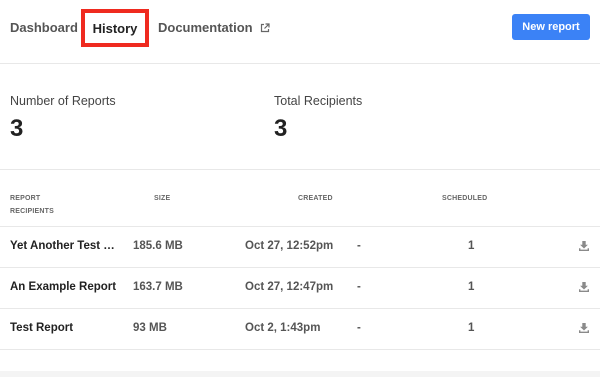 The height and width of the screenshot is (377, 600). What do you see at coordinates (66, 246) in the screenshot?
I see `report-name: Yet Another Test Report` at bounding box center [66, 246].